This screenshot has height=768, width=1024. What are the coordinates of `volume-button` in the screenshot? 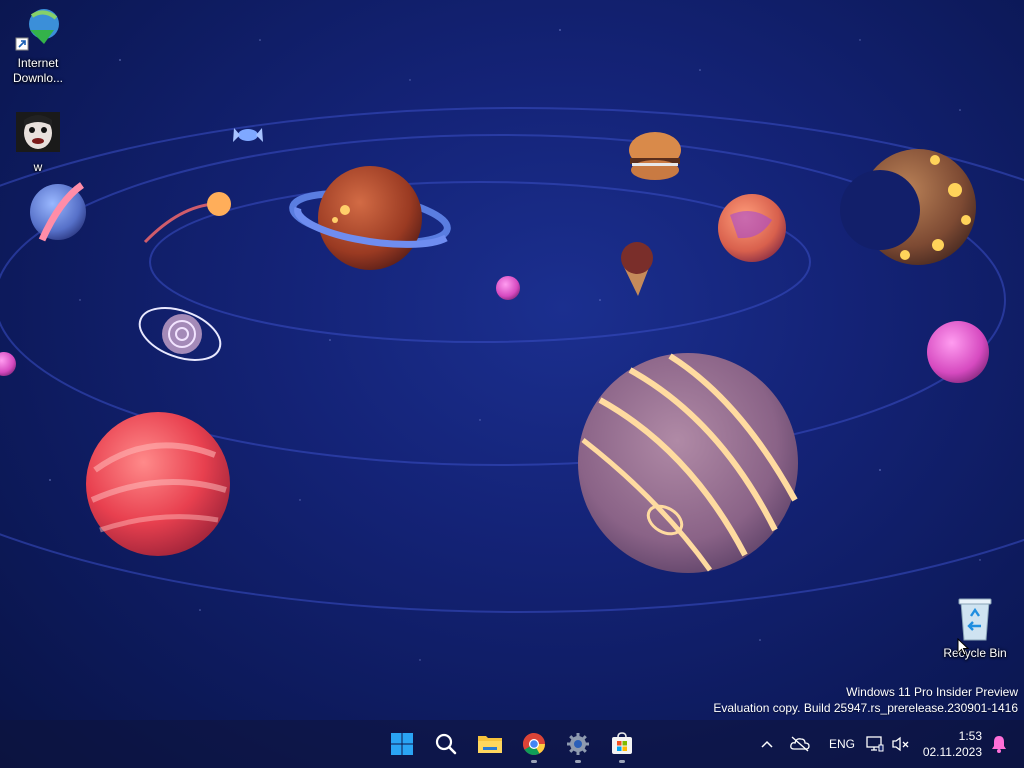 It's located at (901, 744).